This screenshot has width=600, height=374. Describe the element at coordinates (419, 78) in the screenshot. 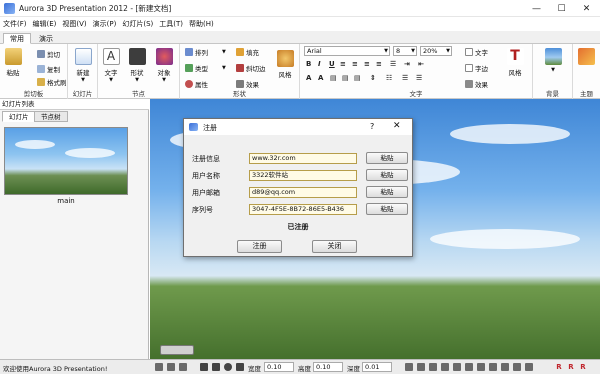

I see `numbering-icon: ☰` at that location.